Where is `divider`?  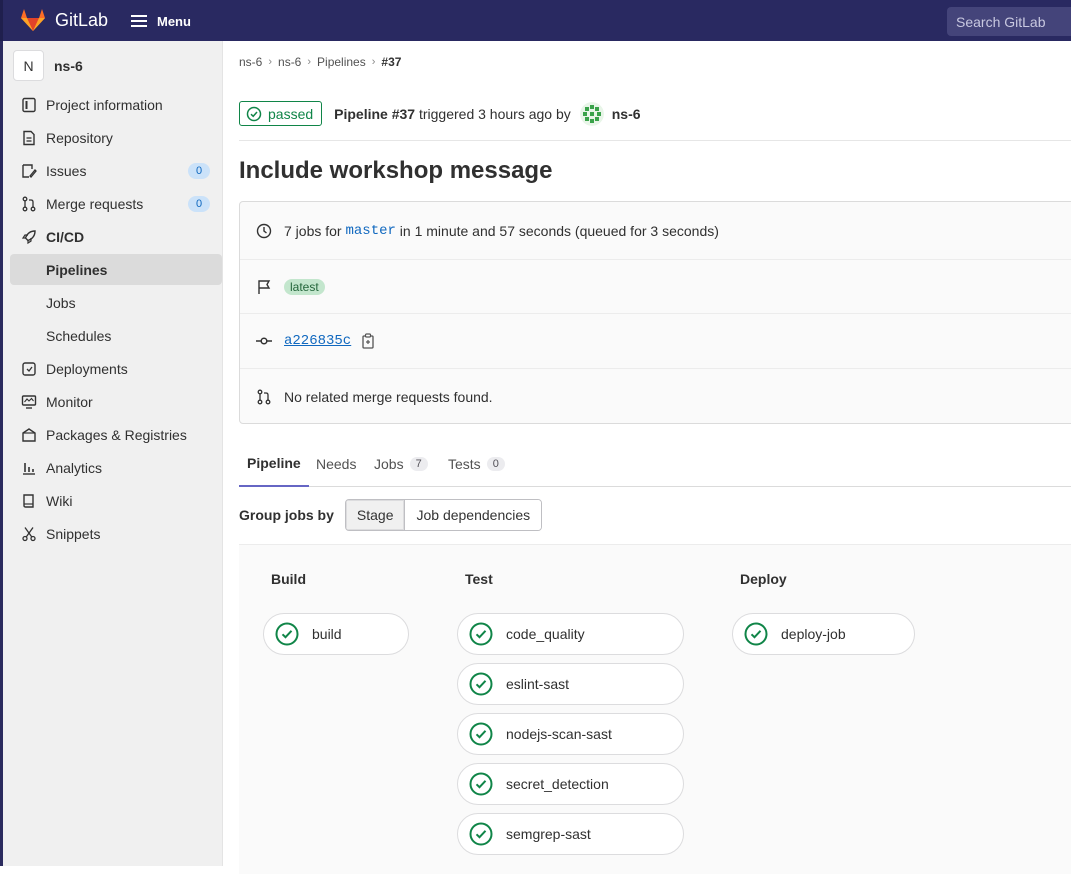 divider is located at coordinates (655, 140).